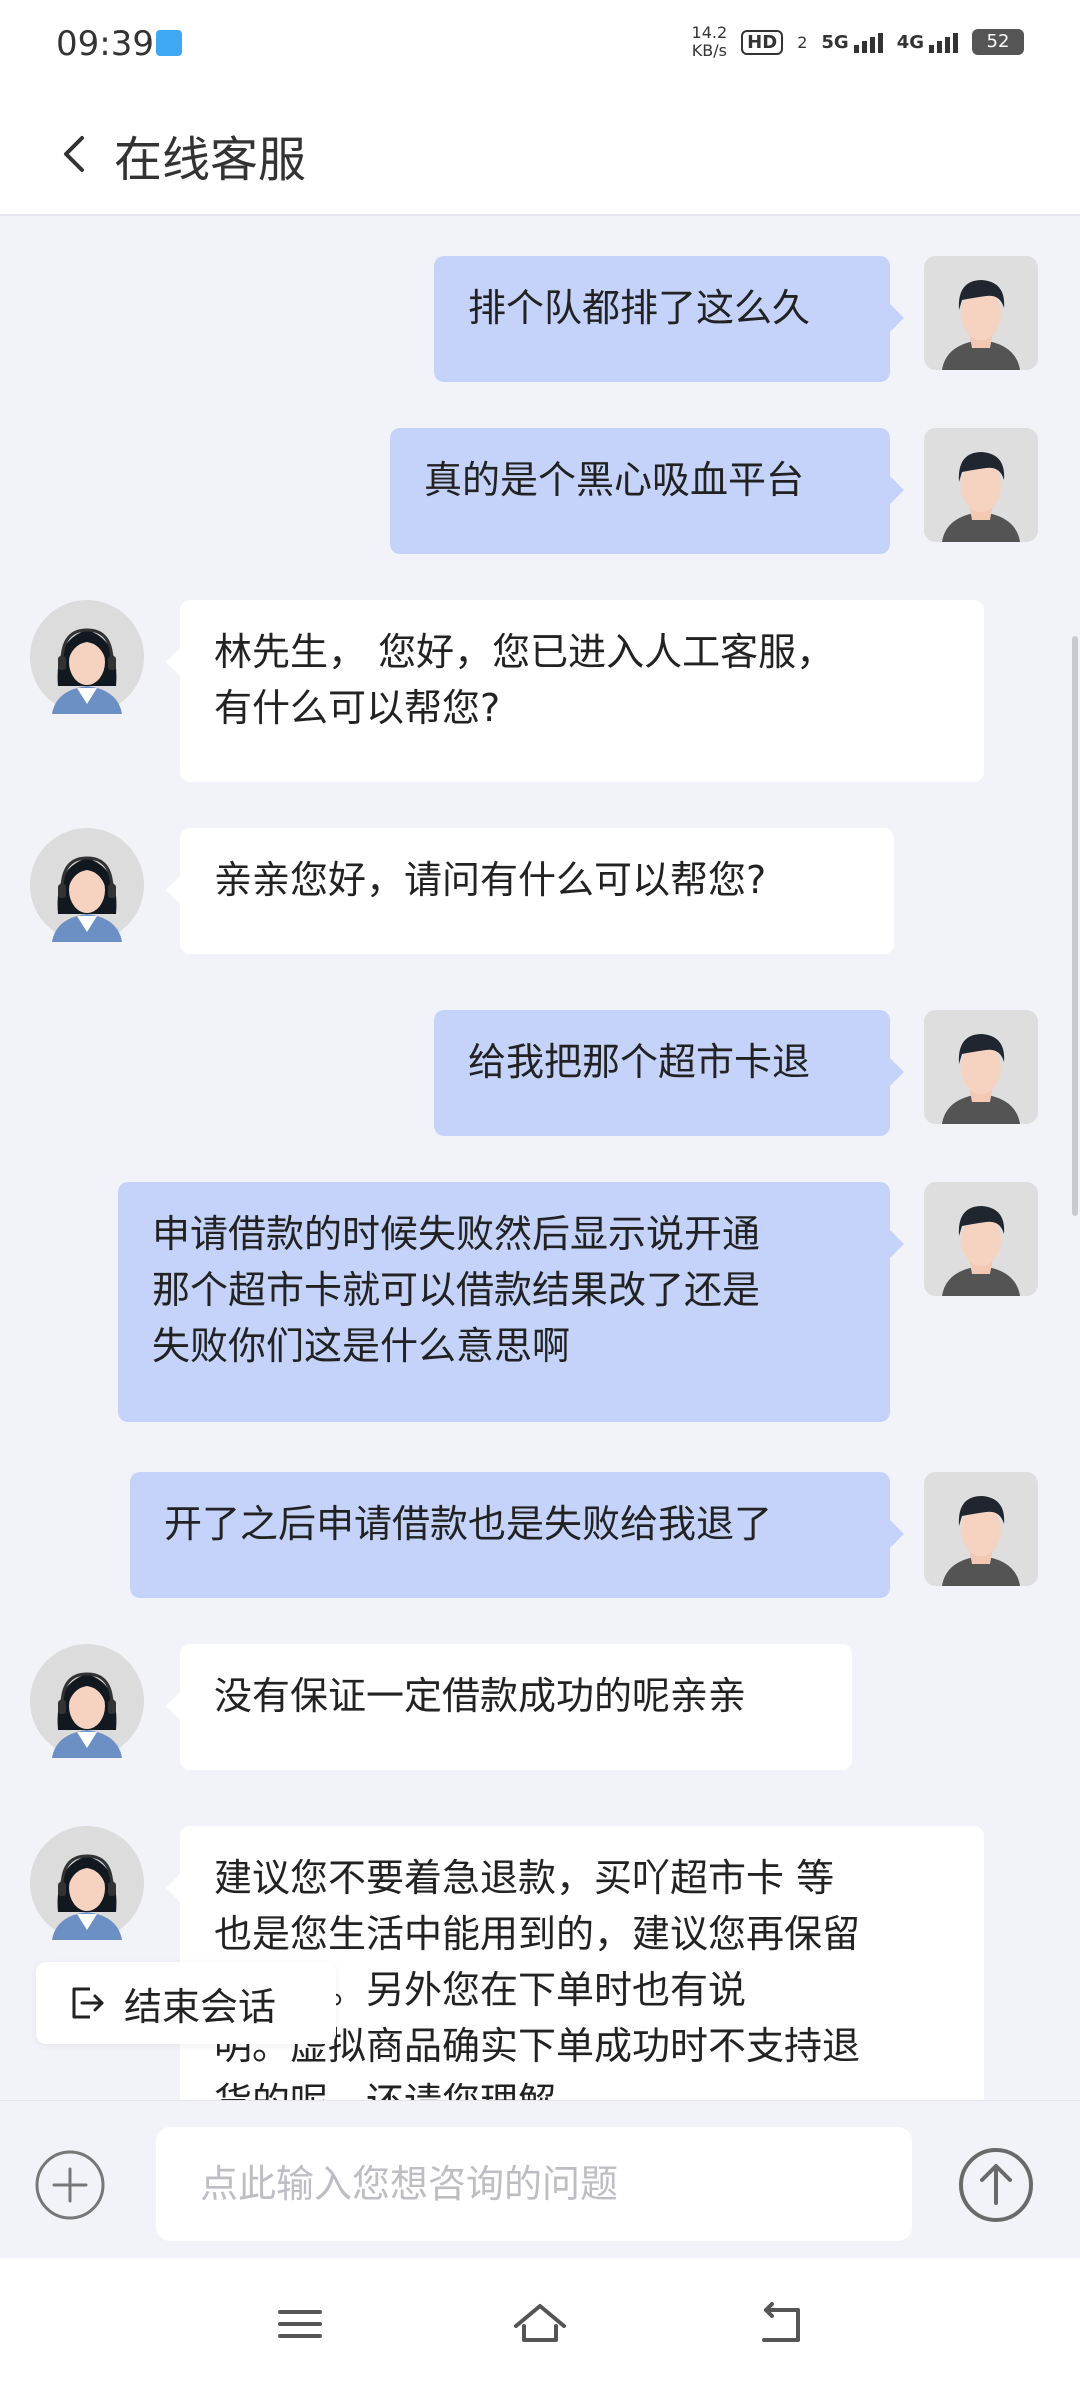  I want to click on signal-5g-icon: 5G, so click(852, 42).